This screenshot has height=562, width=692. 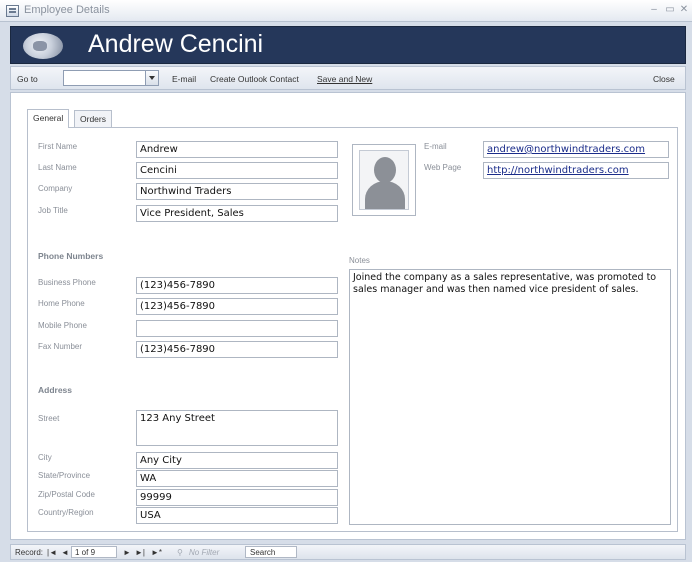 What do you see at coordinates (176, 44) in the screenshot?
I see `employee-name-title: Andrew Cencini` at bounding box center [176, 44].